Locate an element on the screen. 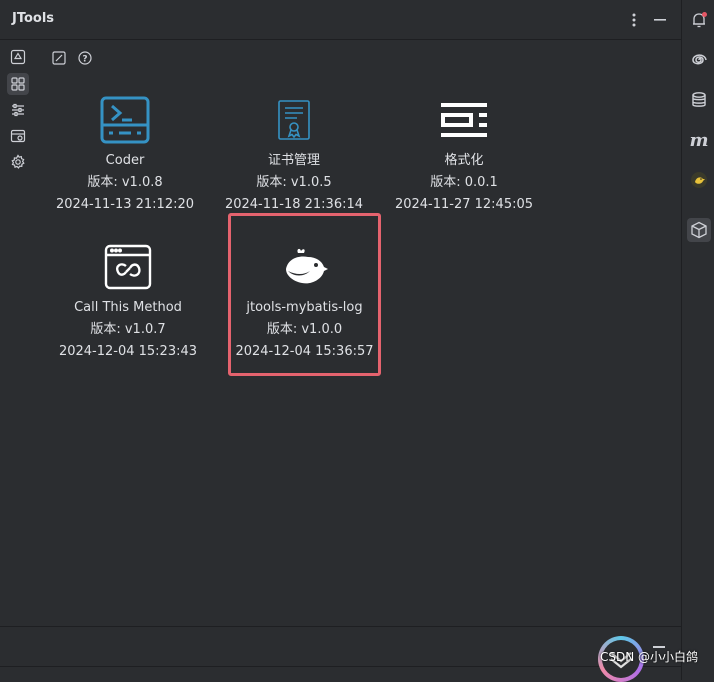 The height and width of the screenshot is (682, 714). bird-icon is located at coordinates (305, 267).